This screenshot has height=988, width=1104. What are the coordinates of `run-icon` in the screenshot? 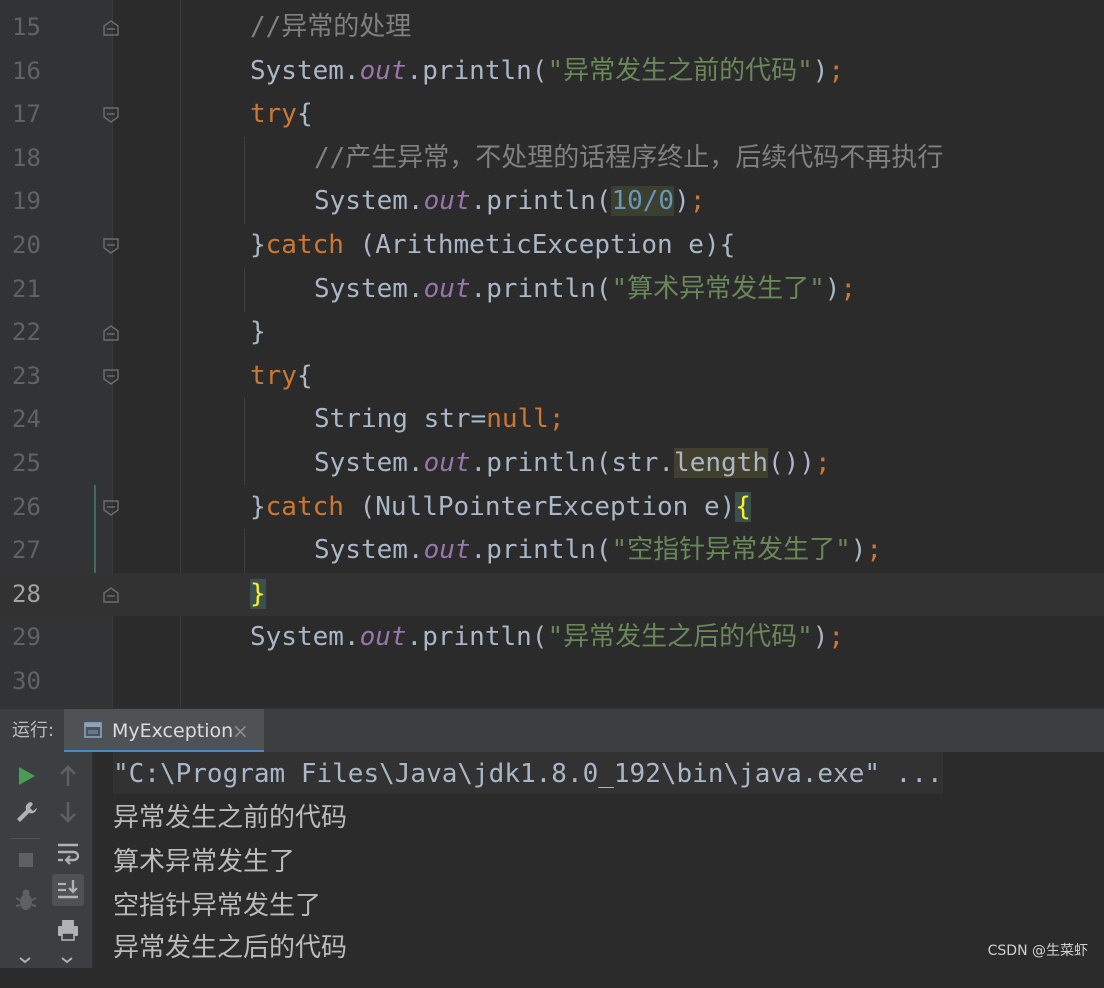 It's located at (26, 776).